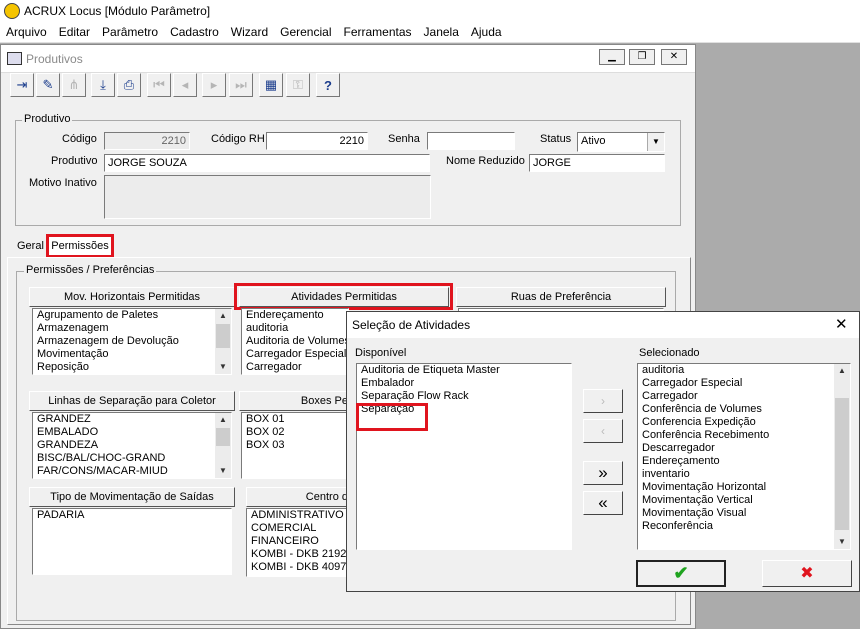 Image resolution: width=860 pixels, height=629 pixels. What do you see at coordinates (132, 419) in the screenshot?
I see `list-item: GRANDEZ` at bounding box center [132, 419].